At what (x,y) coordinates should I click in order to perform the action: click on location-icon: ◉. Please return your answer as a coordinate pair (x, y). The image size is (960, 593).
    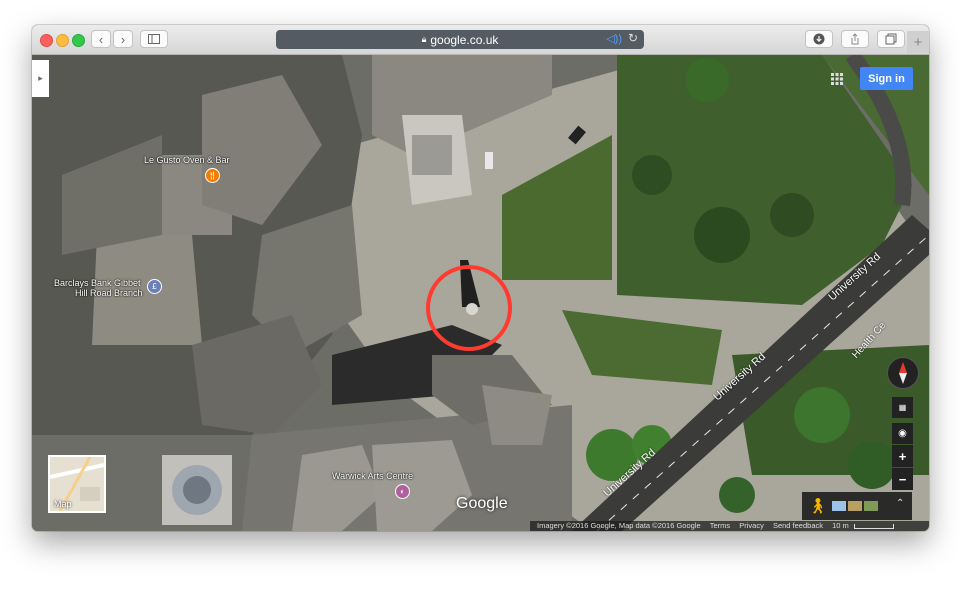
    Looking at the image, I should click on (902, 433).